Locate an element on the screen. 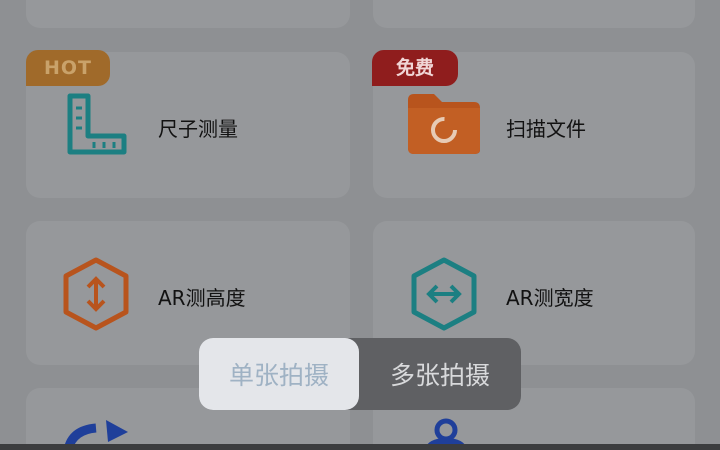 Image resolution: width=720 pixels, height=450 pixels. ar-width-icon is located at coordinates (444, 294).